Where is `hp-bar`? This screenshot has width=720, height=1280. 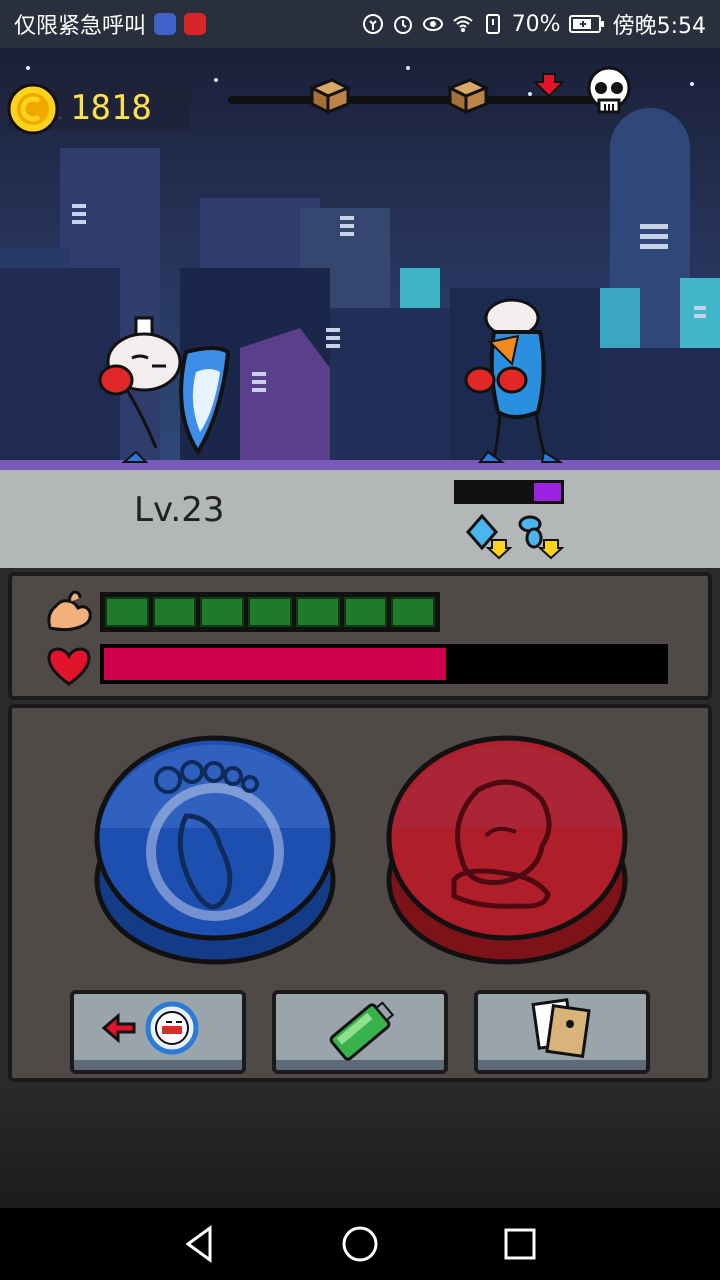 hp-bar is located at coordinates (384, 664).